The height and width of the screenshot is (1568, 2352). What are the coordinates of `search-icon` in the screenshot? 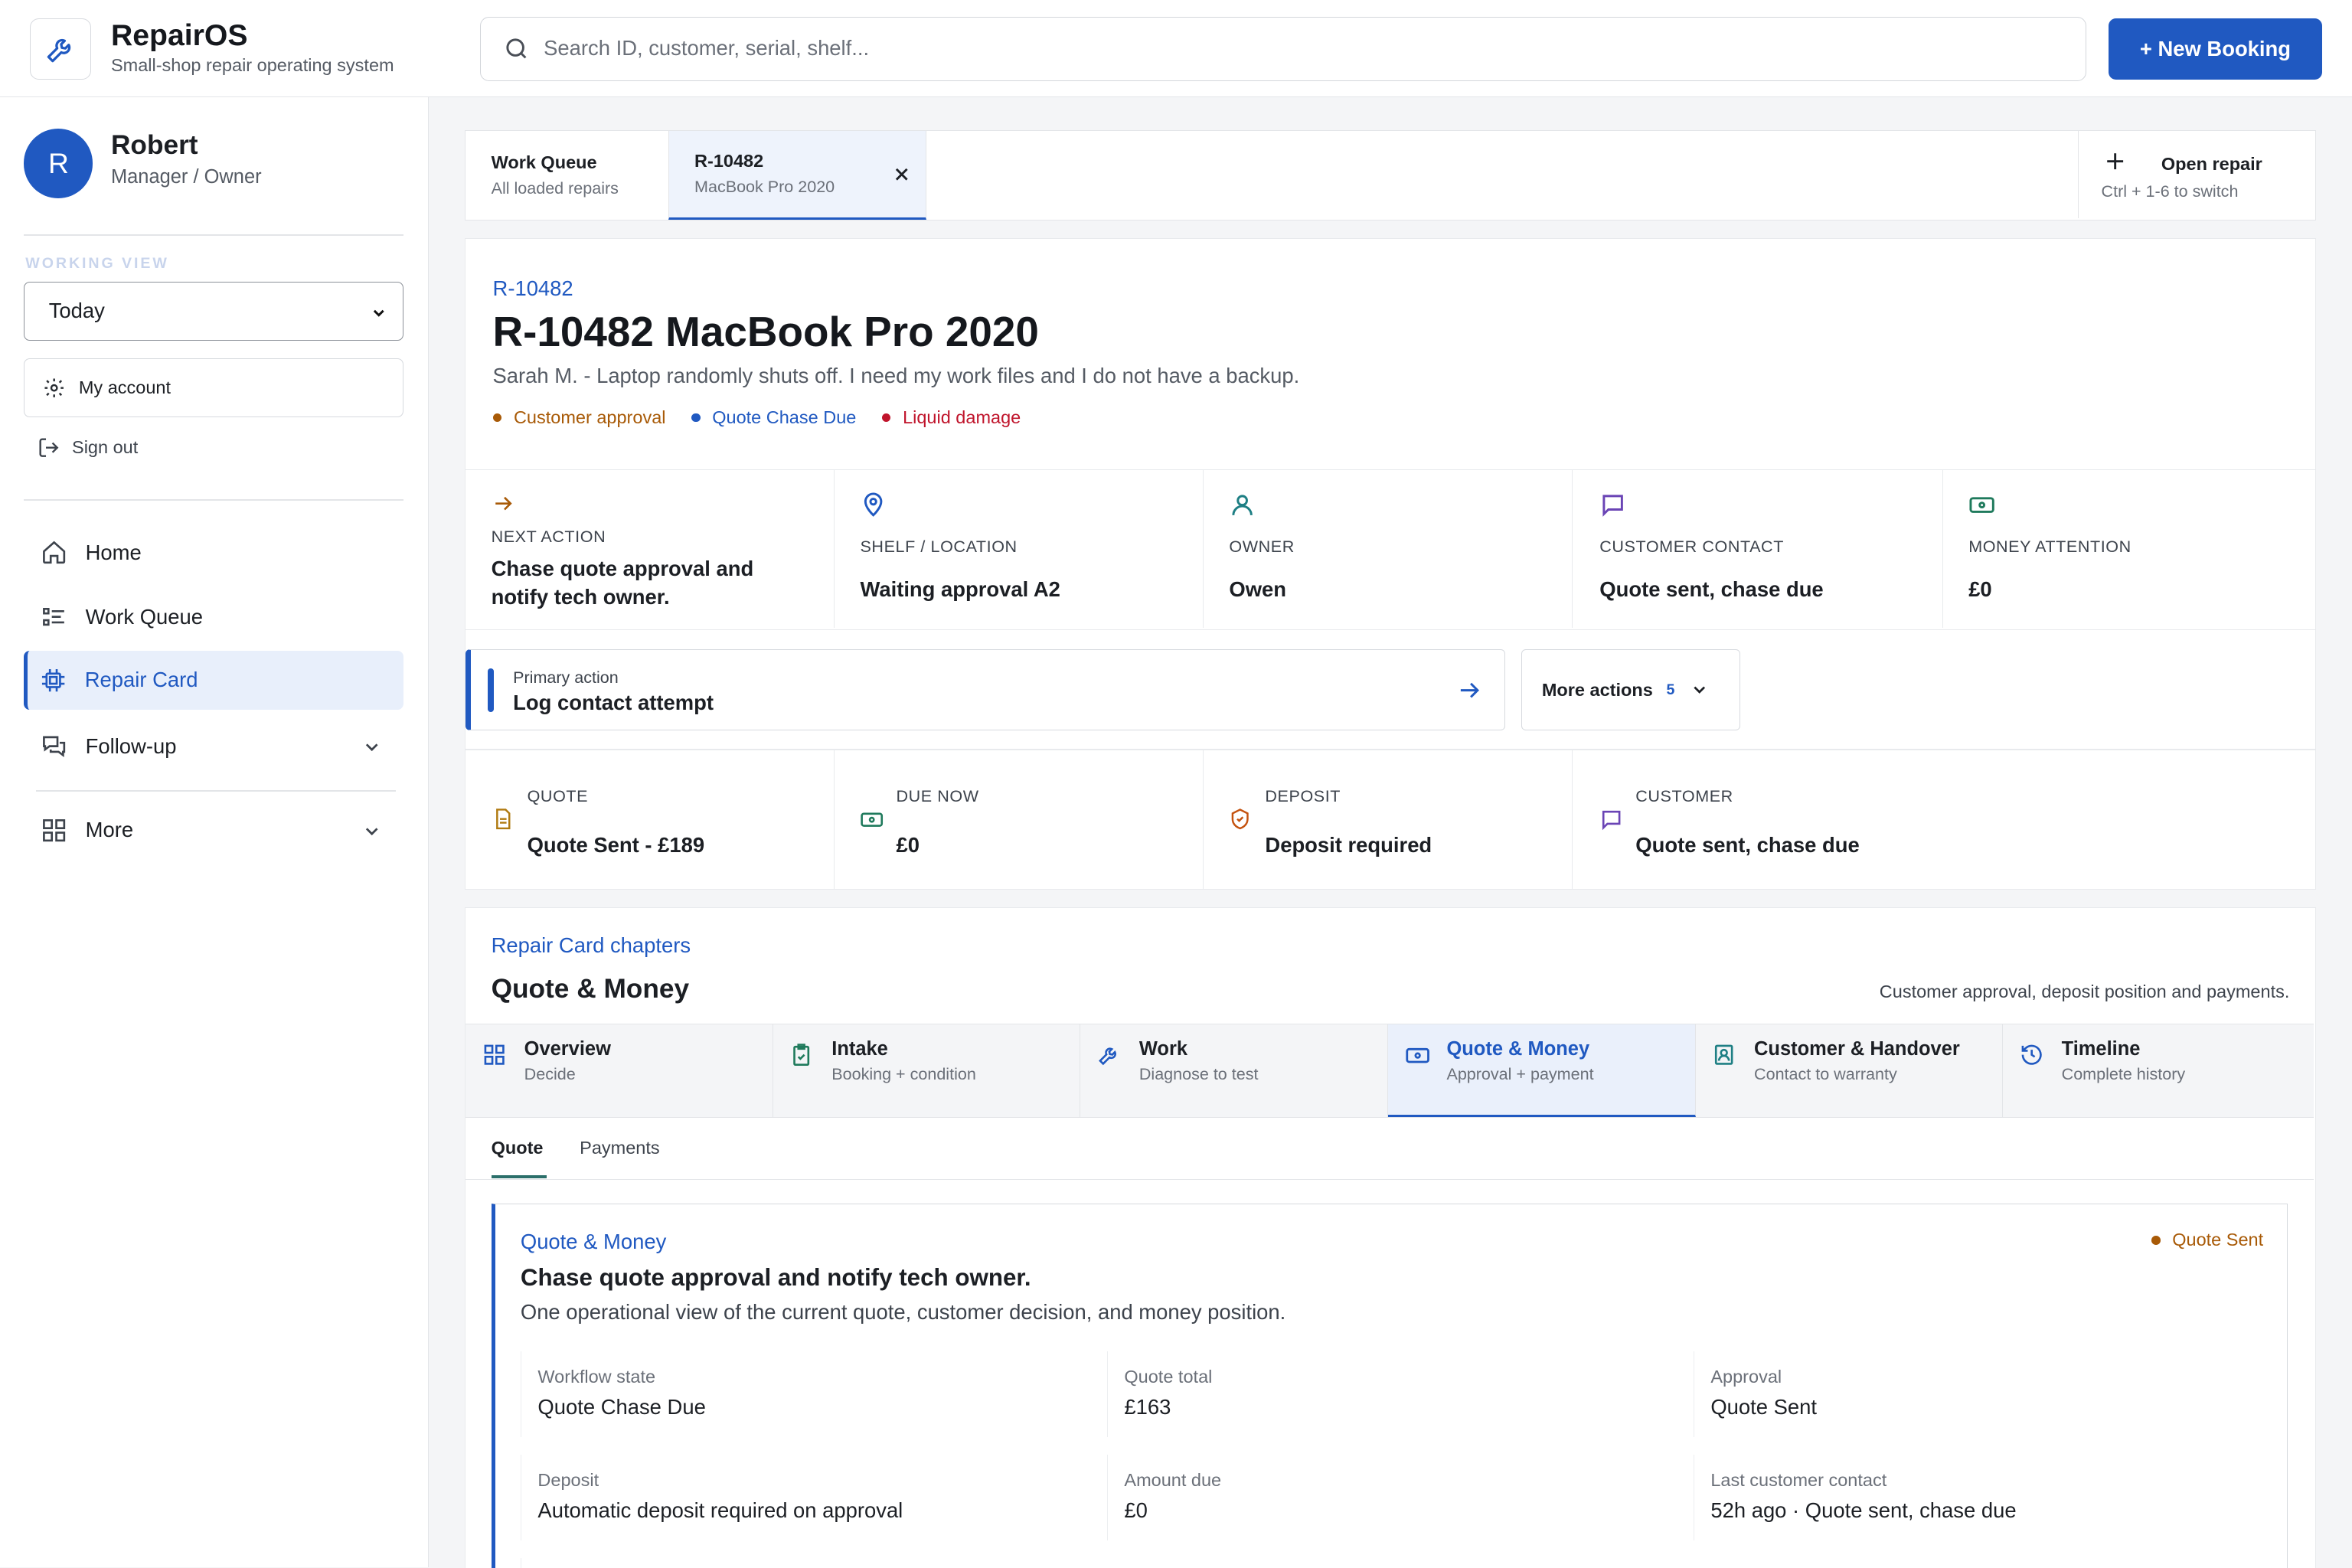 It's located at (516, 48).